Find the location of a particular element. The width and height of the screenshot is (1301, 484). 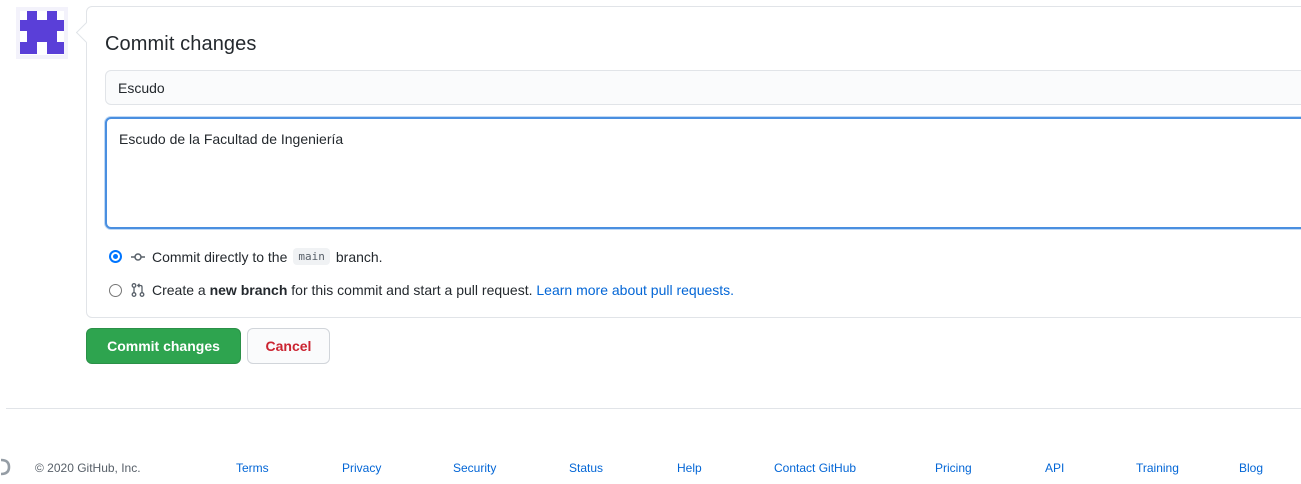

commit-direct-option: Commit directly to the main branch. is located at coordinates (246, 256).